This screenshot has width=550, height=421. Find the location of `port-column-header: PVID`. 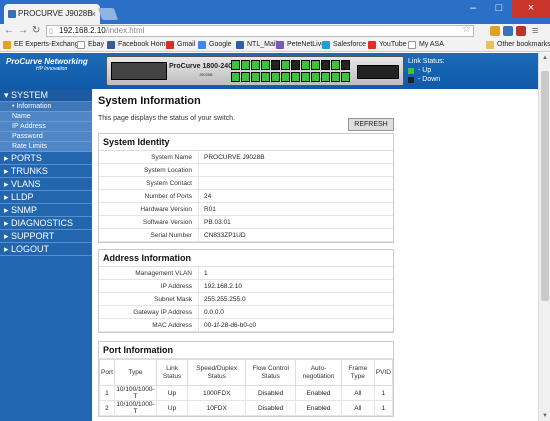

port-column-header: PVID is located at coordinates (383, 372).